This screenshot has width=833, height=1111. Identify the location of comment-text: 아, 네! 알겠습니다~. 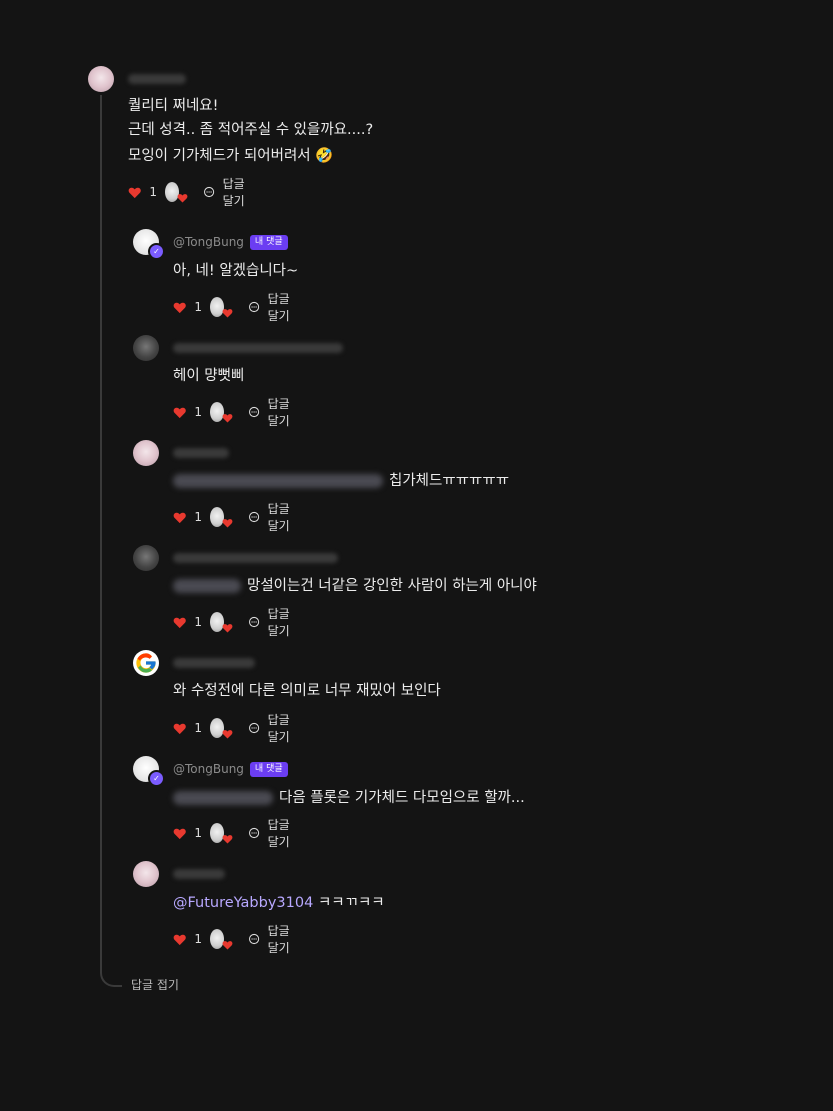
(236, 271).